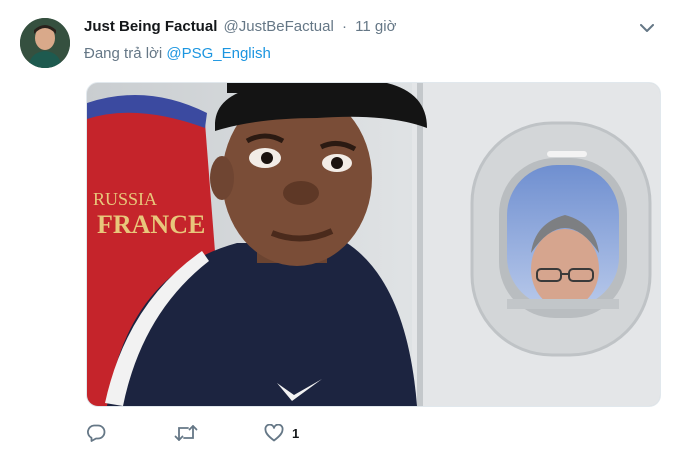 The width and height of the screenshot is (693, 450). I want to click on reply-context: Đang trả lời @PSG_English, so click(177, 54).